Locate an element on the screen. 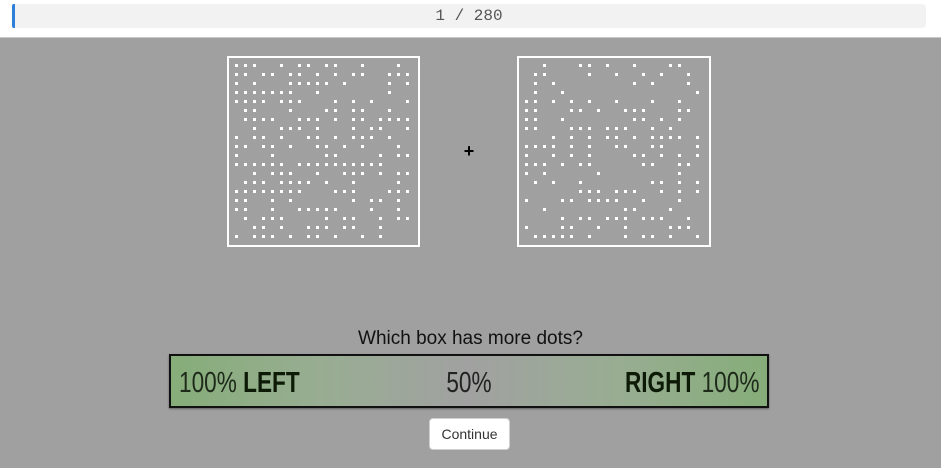 This screenshot has height=468, width=941. right-dot-field is located at coordinates (612, 151).